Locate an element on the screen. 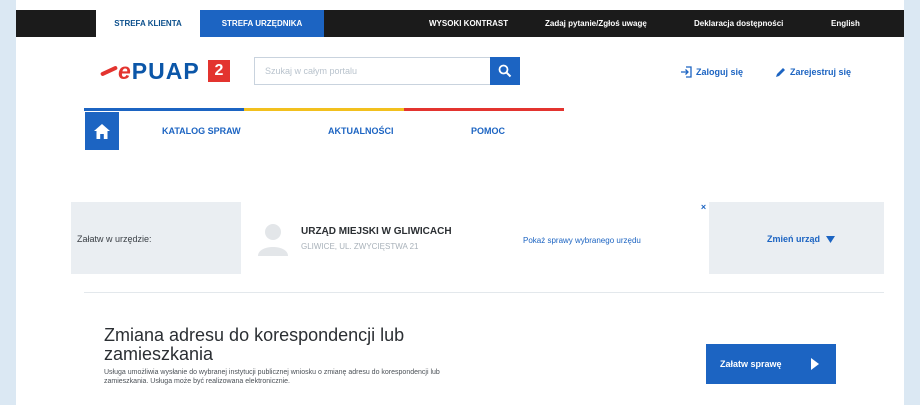 This screenshot has height=405, width=920. close-icon: × is located at coordinates (703, 207).